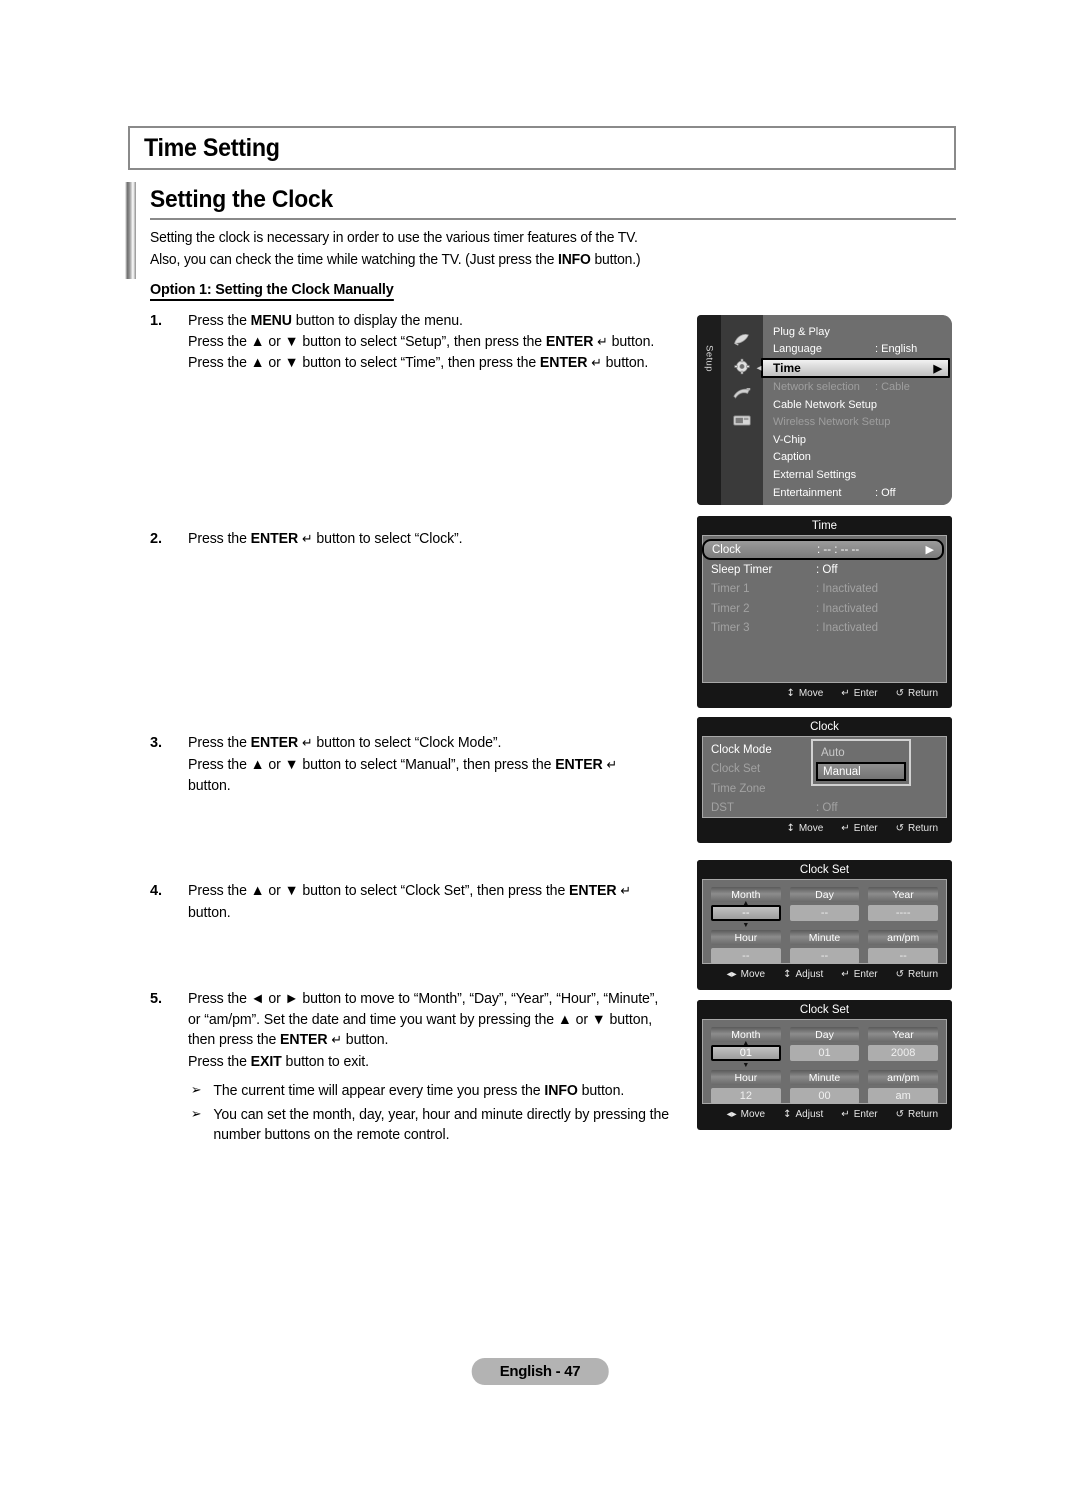  Describe the element at coordinates (847, 628) in the screenshot. I see `time-item-value: : Inactivated` at that location.